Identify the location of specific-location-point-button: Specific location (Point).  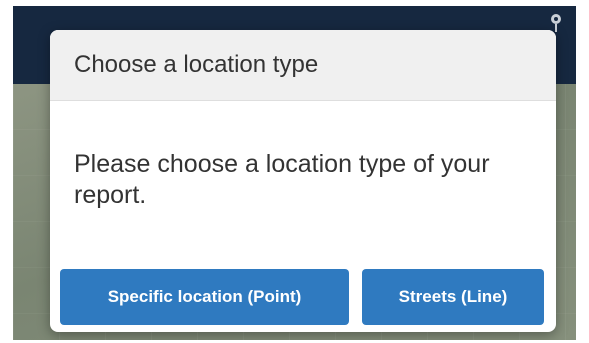
(204, 297).